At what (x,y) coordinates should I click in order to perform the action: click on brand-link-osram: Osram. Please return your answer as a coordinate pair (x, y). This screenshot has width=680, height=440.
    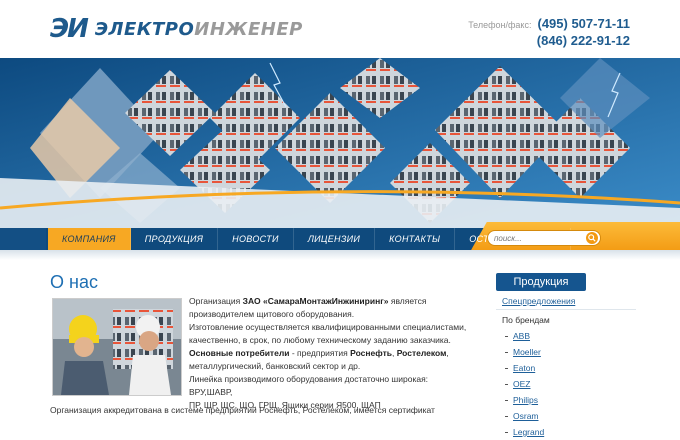
    Looking at the image, I should click on (524, 416).